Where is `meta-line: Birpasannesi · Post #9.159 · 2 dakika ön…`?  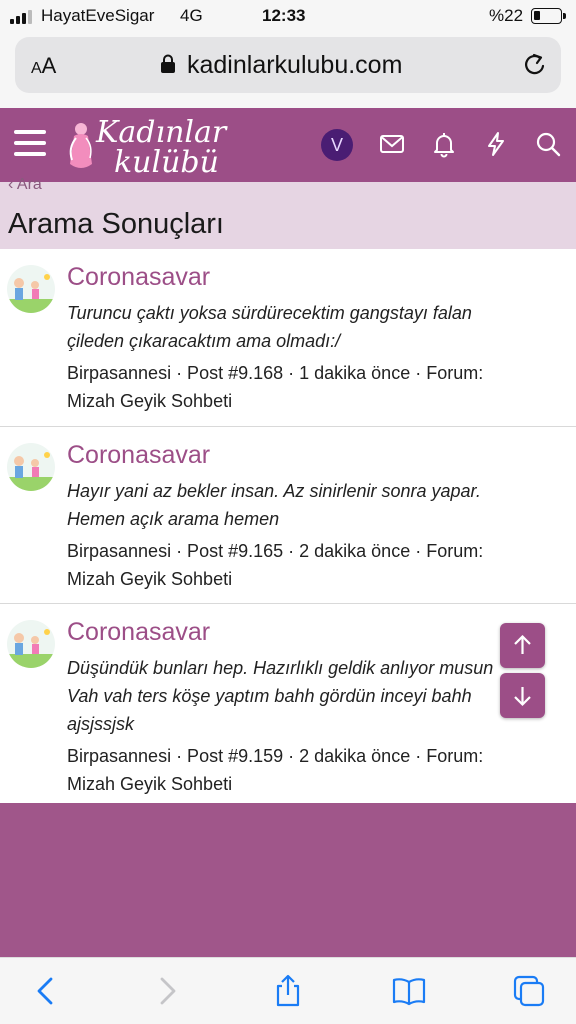
meta-line: Birpasannesi · Post #9.159 · 2 dakika ön… is located at coordinates (275, 756).